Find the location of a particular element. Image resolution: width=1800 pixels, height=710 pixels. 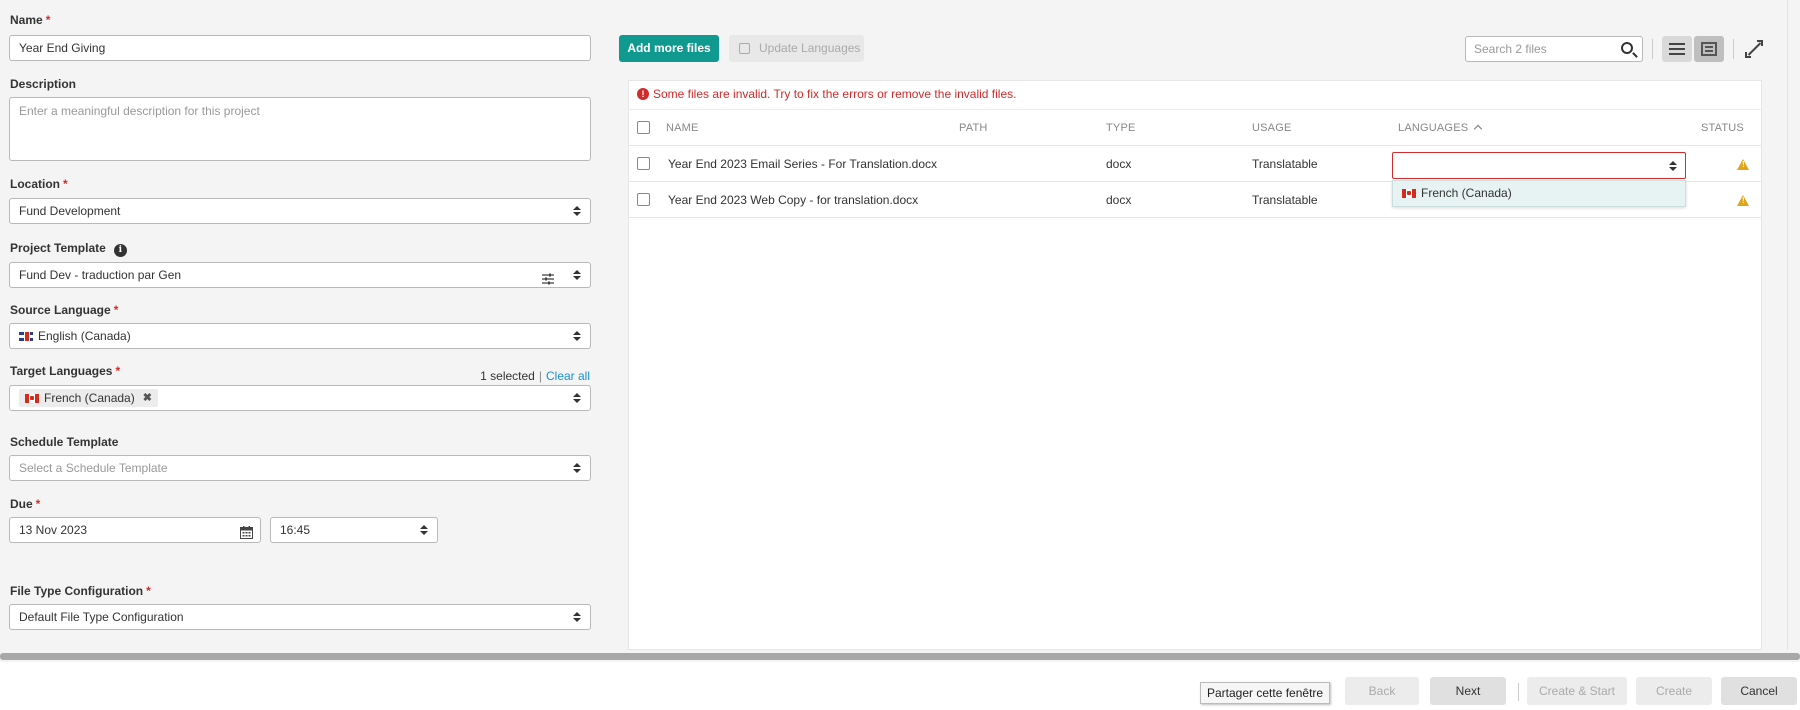

location-select: Fund Development is located at coordinates (300, 211).